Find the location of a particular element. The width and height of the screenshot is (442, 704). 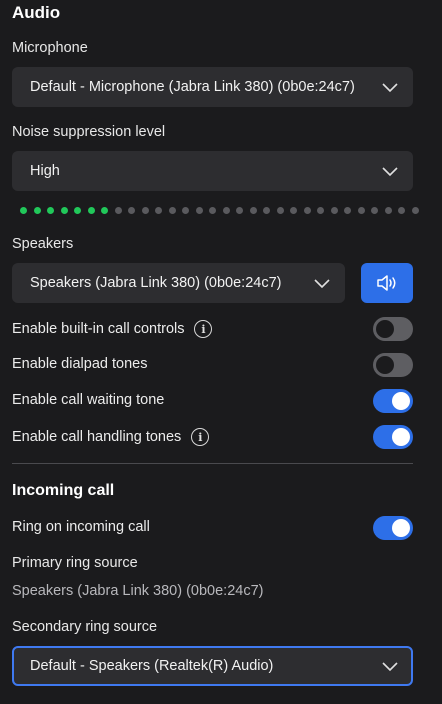

dialpad-tones-toggle is located at coordinates (393, 365).